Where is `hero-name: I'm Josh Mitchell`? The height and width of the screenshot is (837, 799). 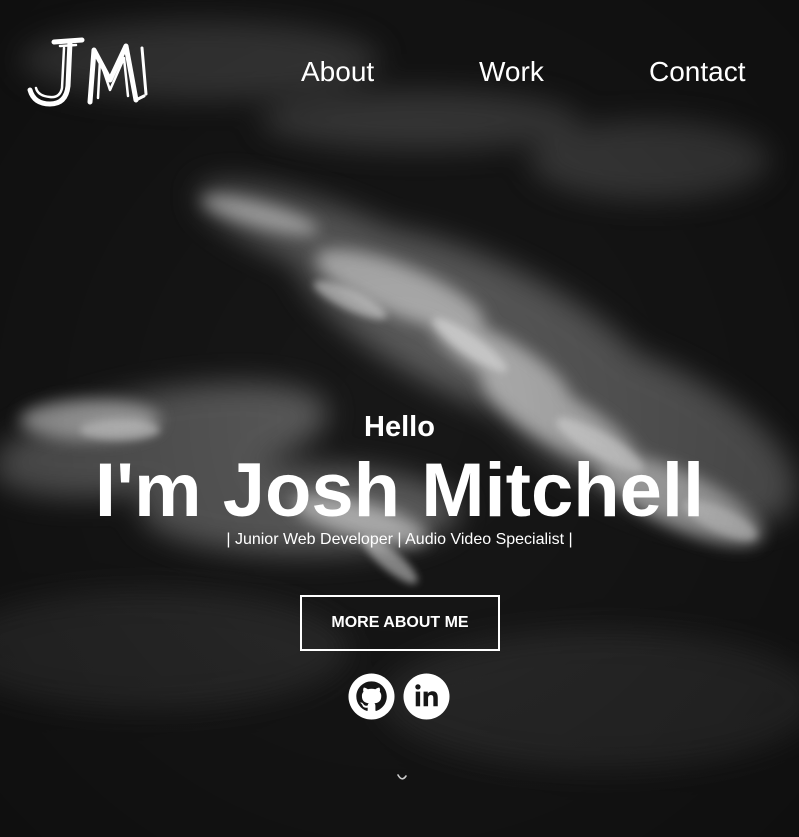 hero-name: I'm Josh Mitchell is located at coordinates (399, 490).